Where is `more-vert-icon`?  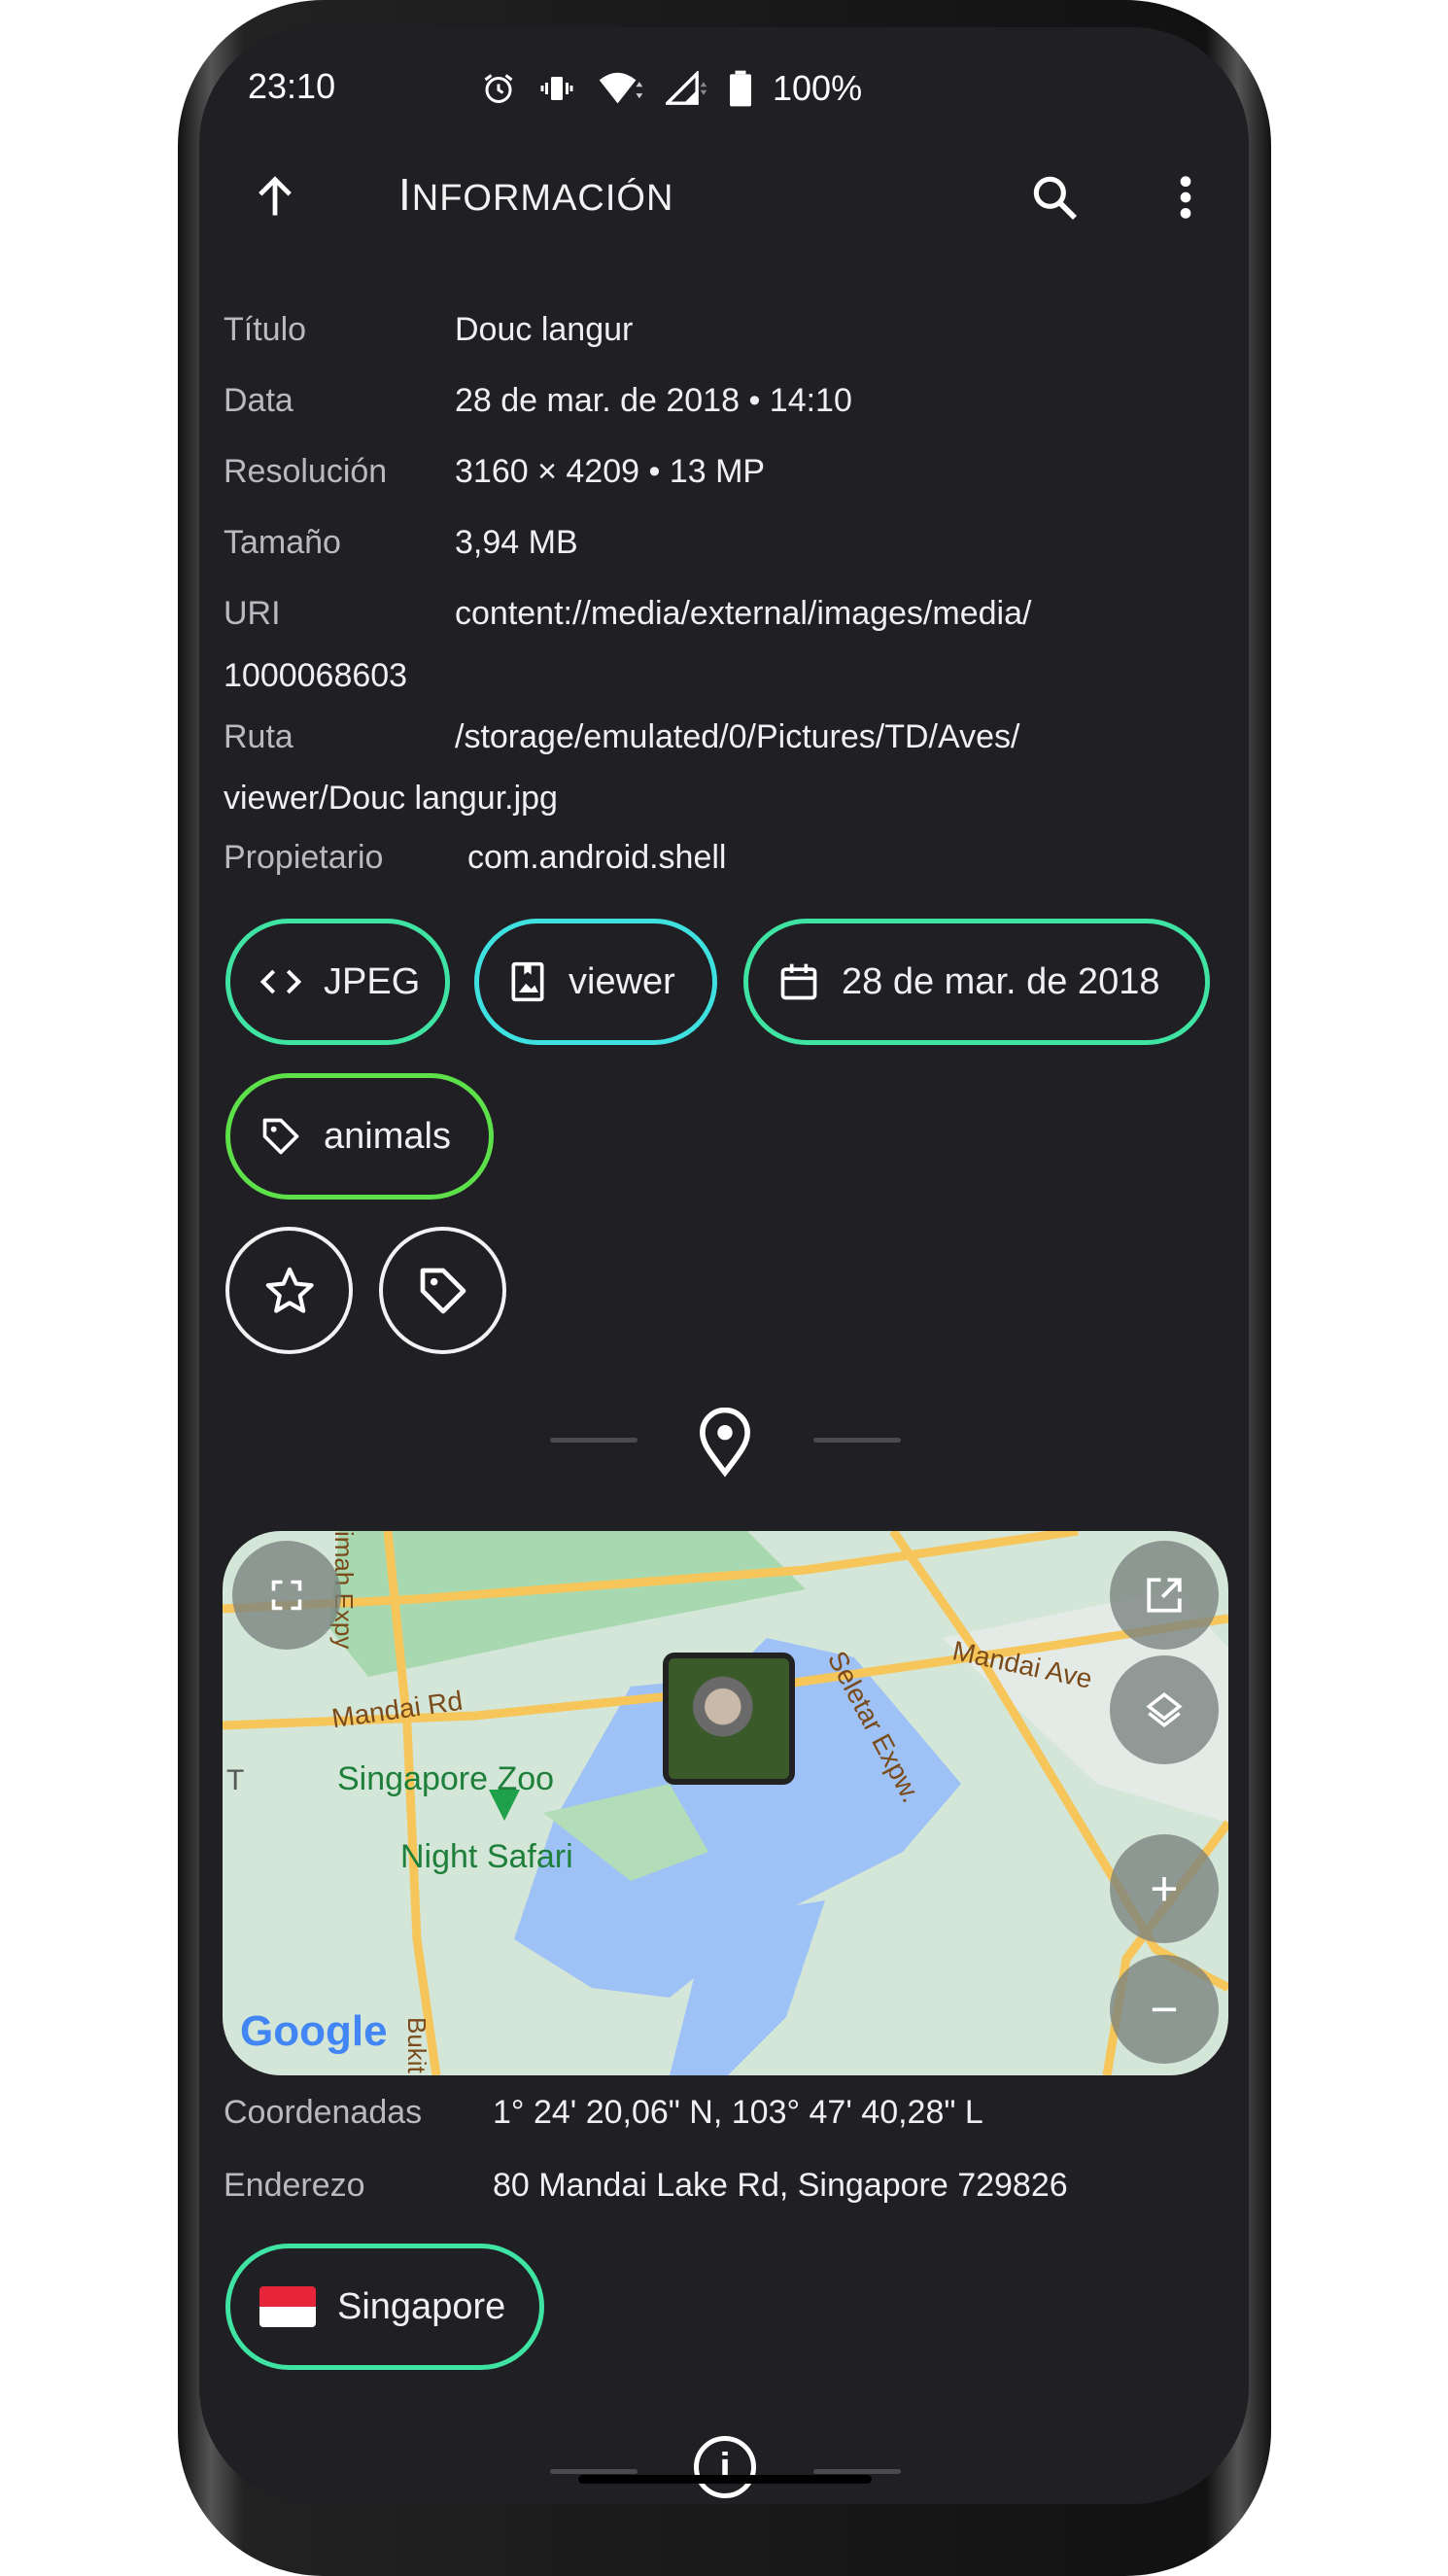 more-vert-icon is located at coordinates (1185, 198).